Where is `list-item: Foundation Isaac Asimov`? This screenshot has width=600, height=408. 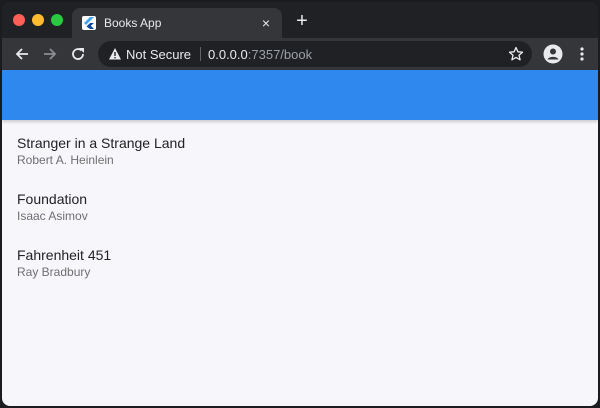
list-item: Foundation Isaac Asimov is located at coordinates (300, 204).